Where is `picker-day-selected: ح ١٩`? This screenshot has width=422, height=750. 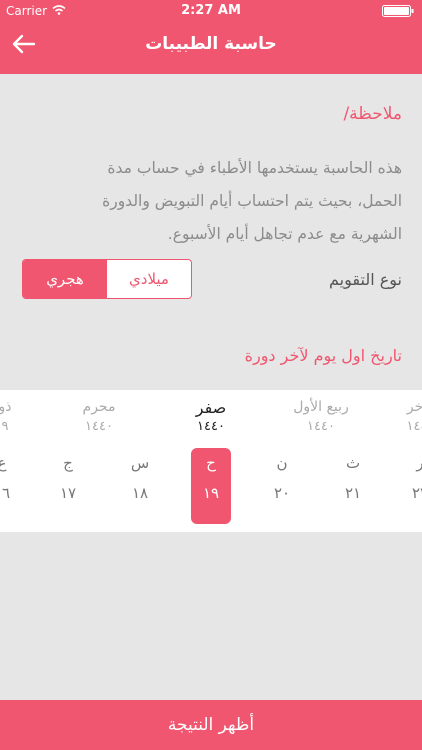
picker-day-selected: ح ١٩ is located at coordinates (211, 486).